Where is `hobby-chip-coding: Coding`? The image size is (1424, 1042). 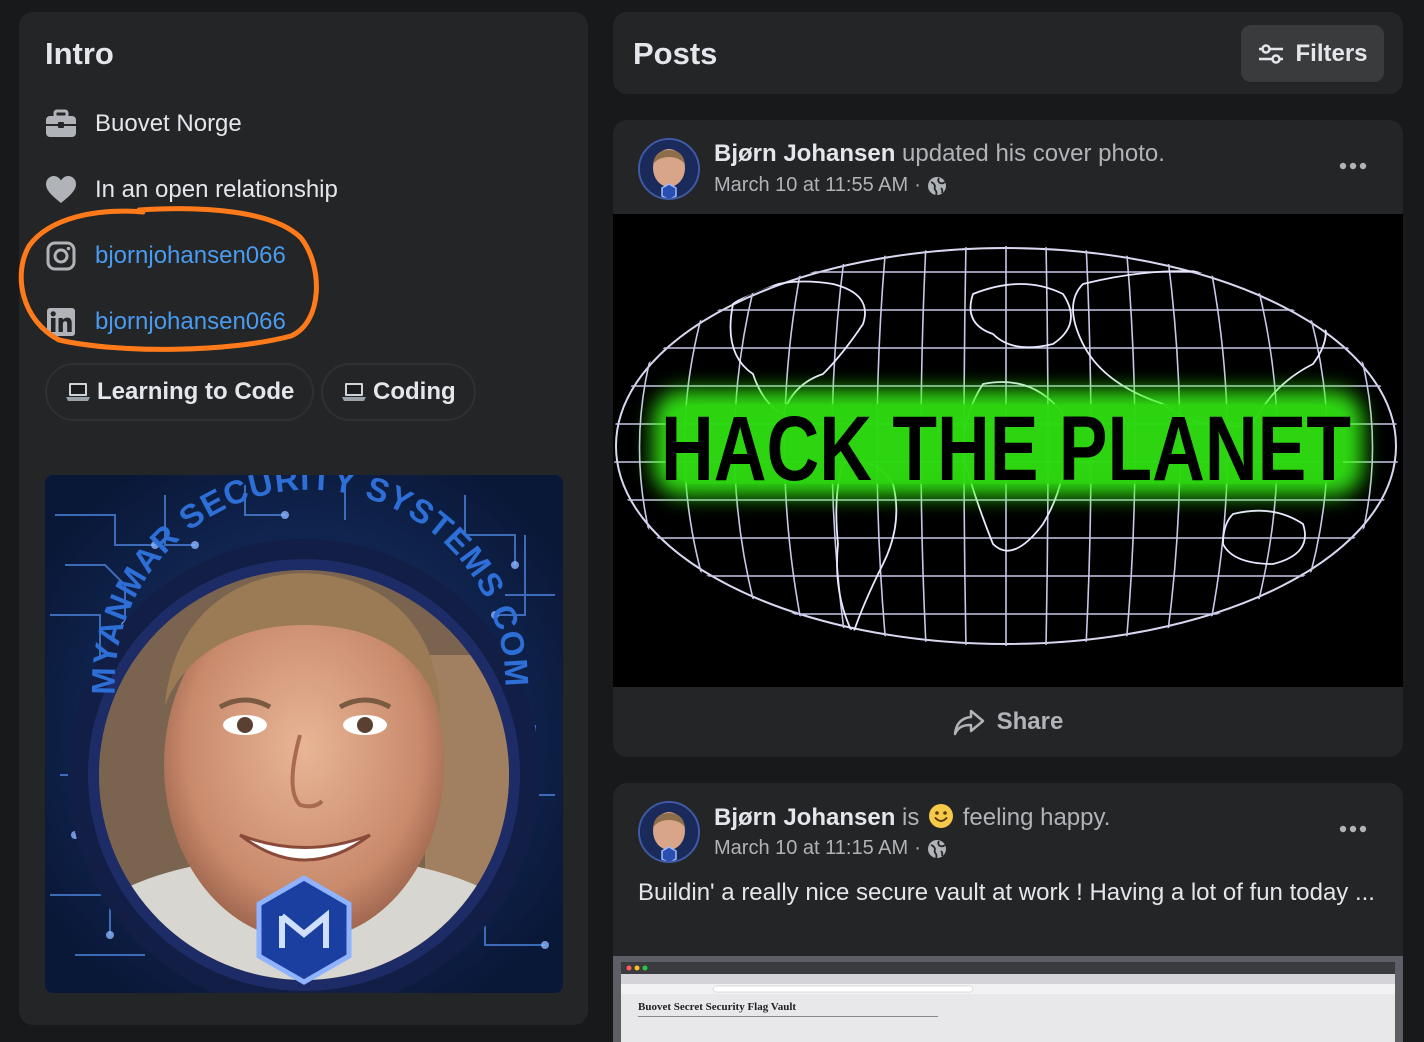
hobby-chip-coding: Coding is located at coordinates (398, 392).